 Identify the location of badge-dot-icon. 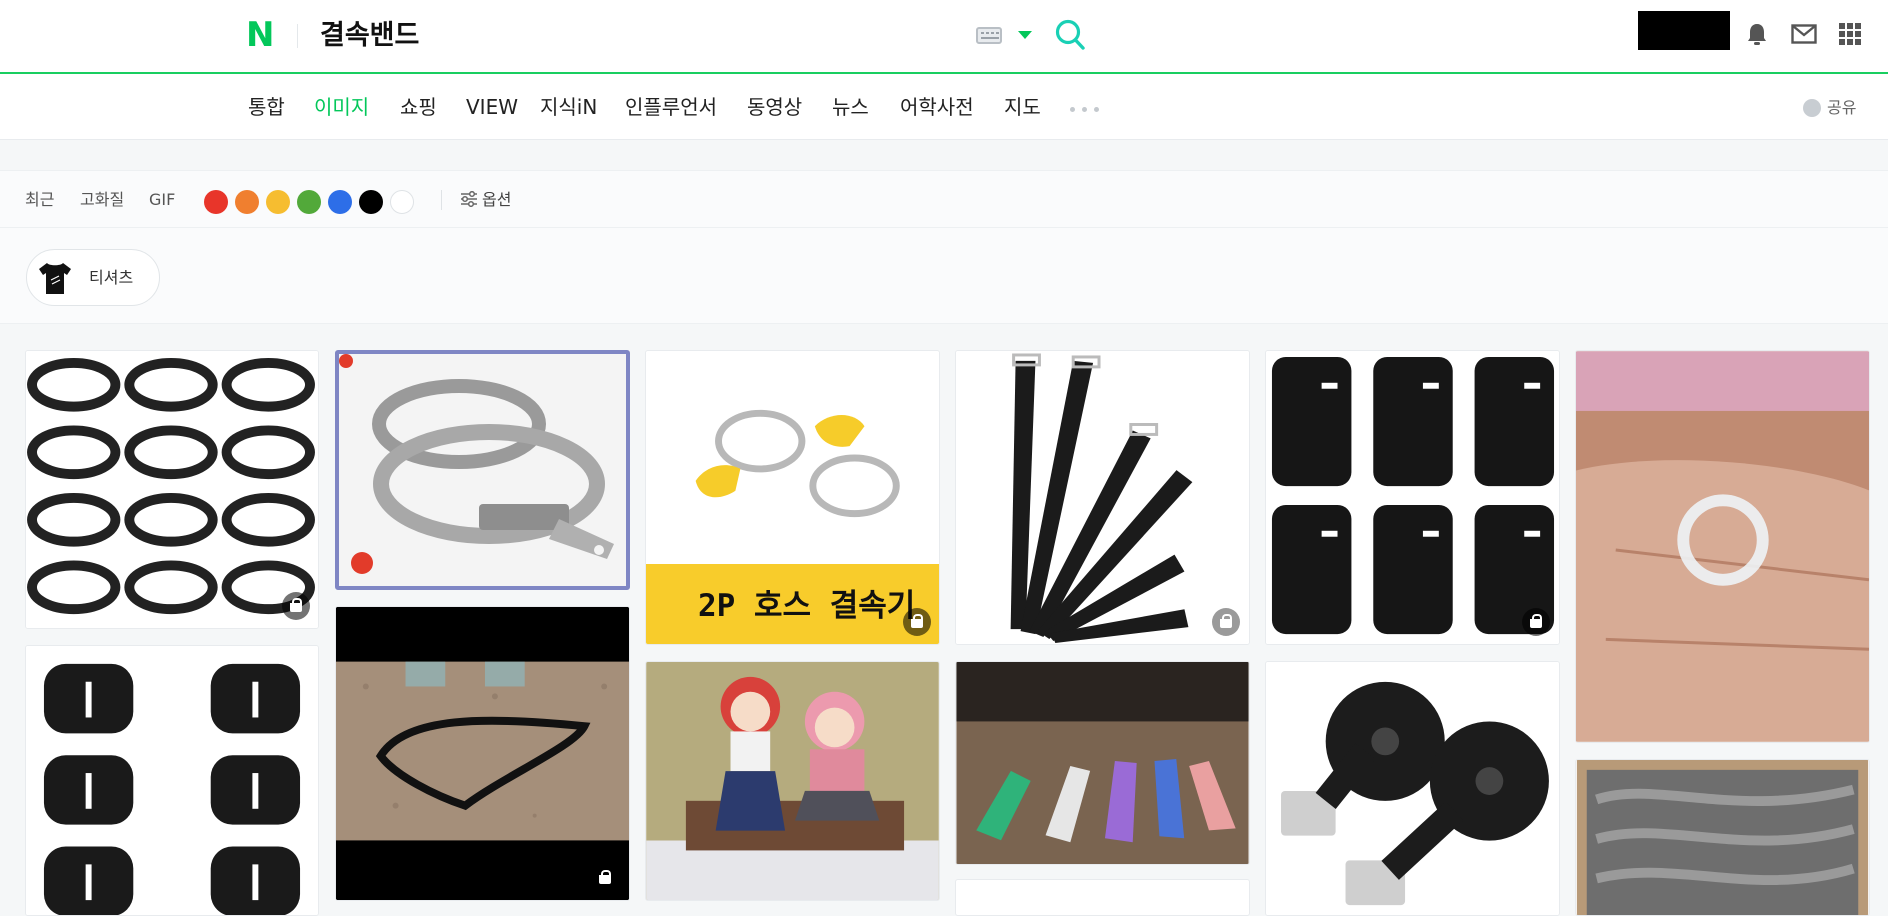
(346, 361).